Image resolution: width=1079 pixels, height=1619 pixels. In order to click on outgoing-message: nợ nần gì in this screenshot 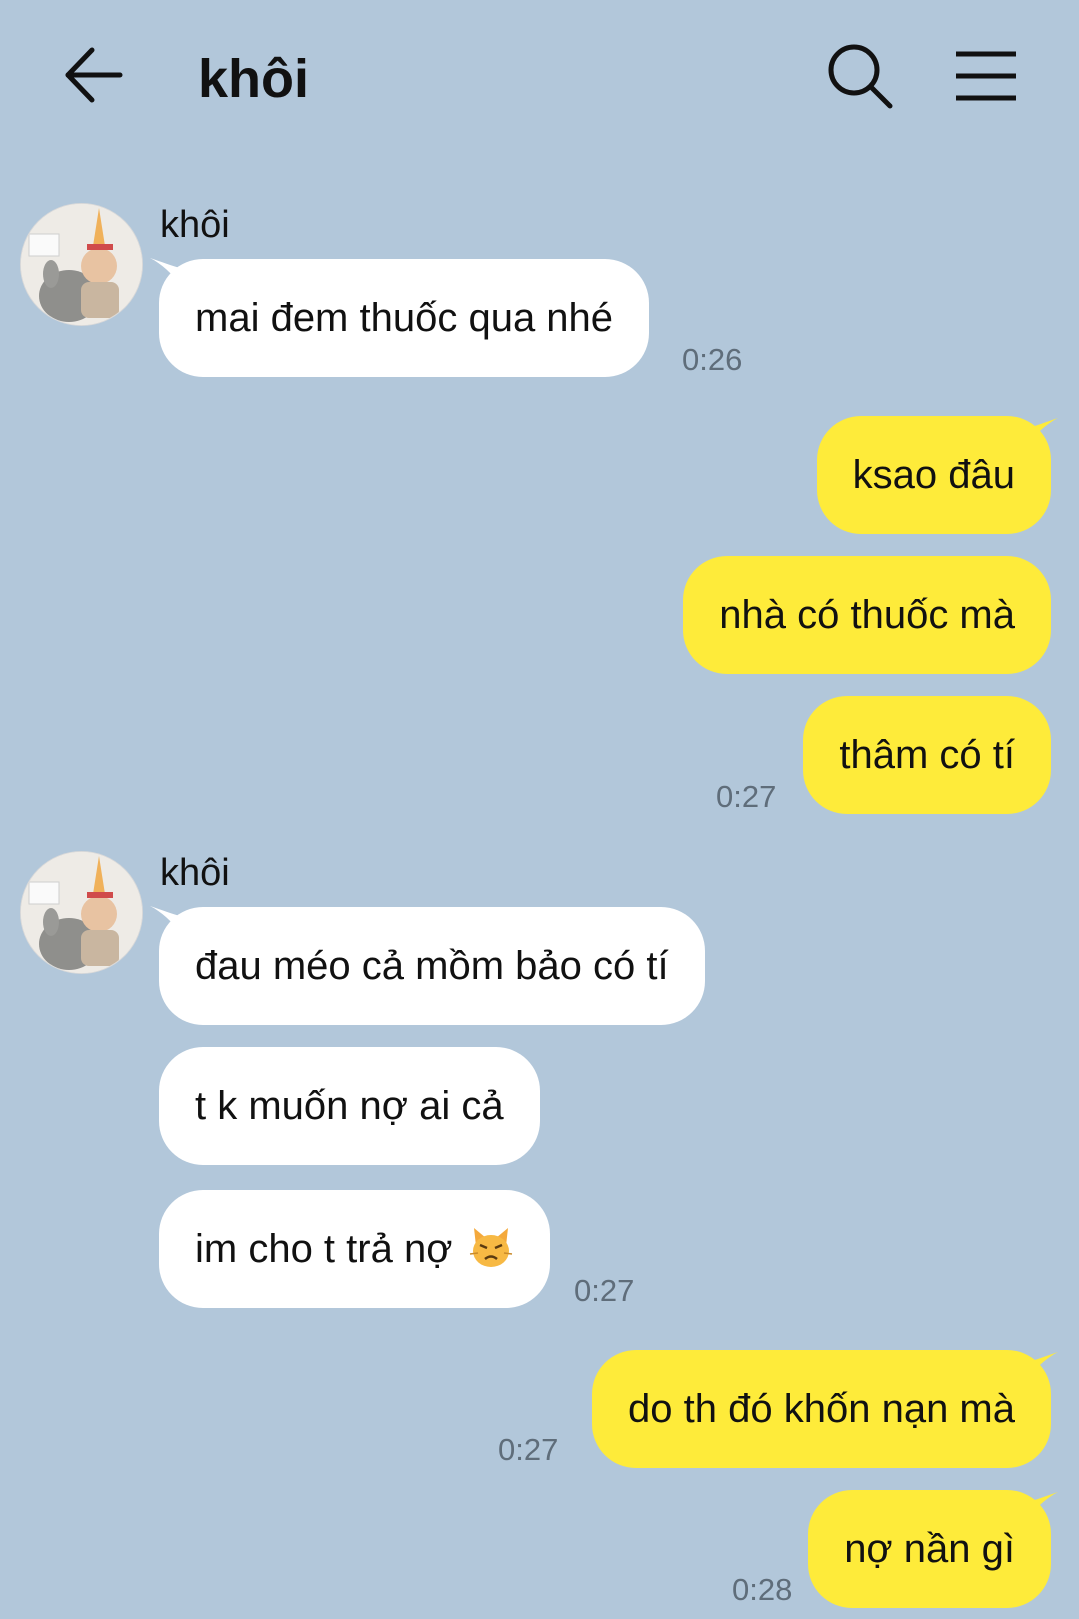, I will do `click(929, 1549)`.